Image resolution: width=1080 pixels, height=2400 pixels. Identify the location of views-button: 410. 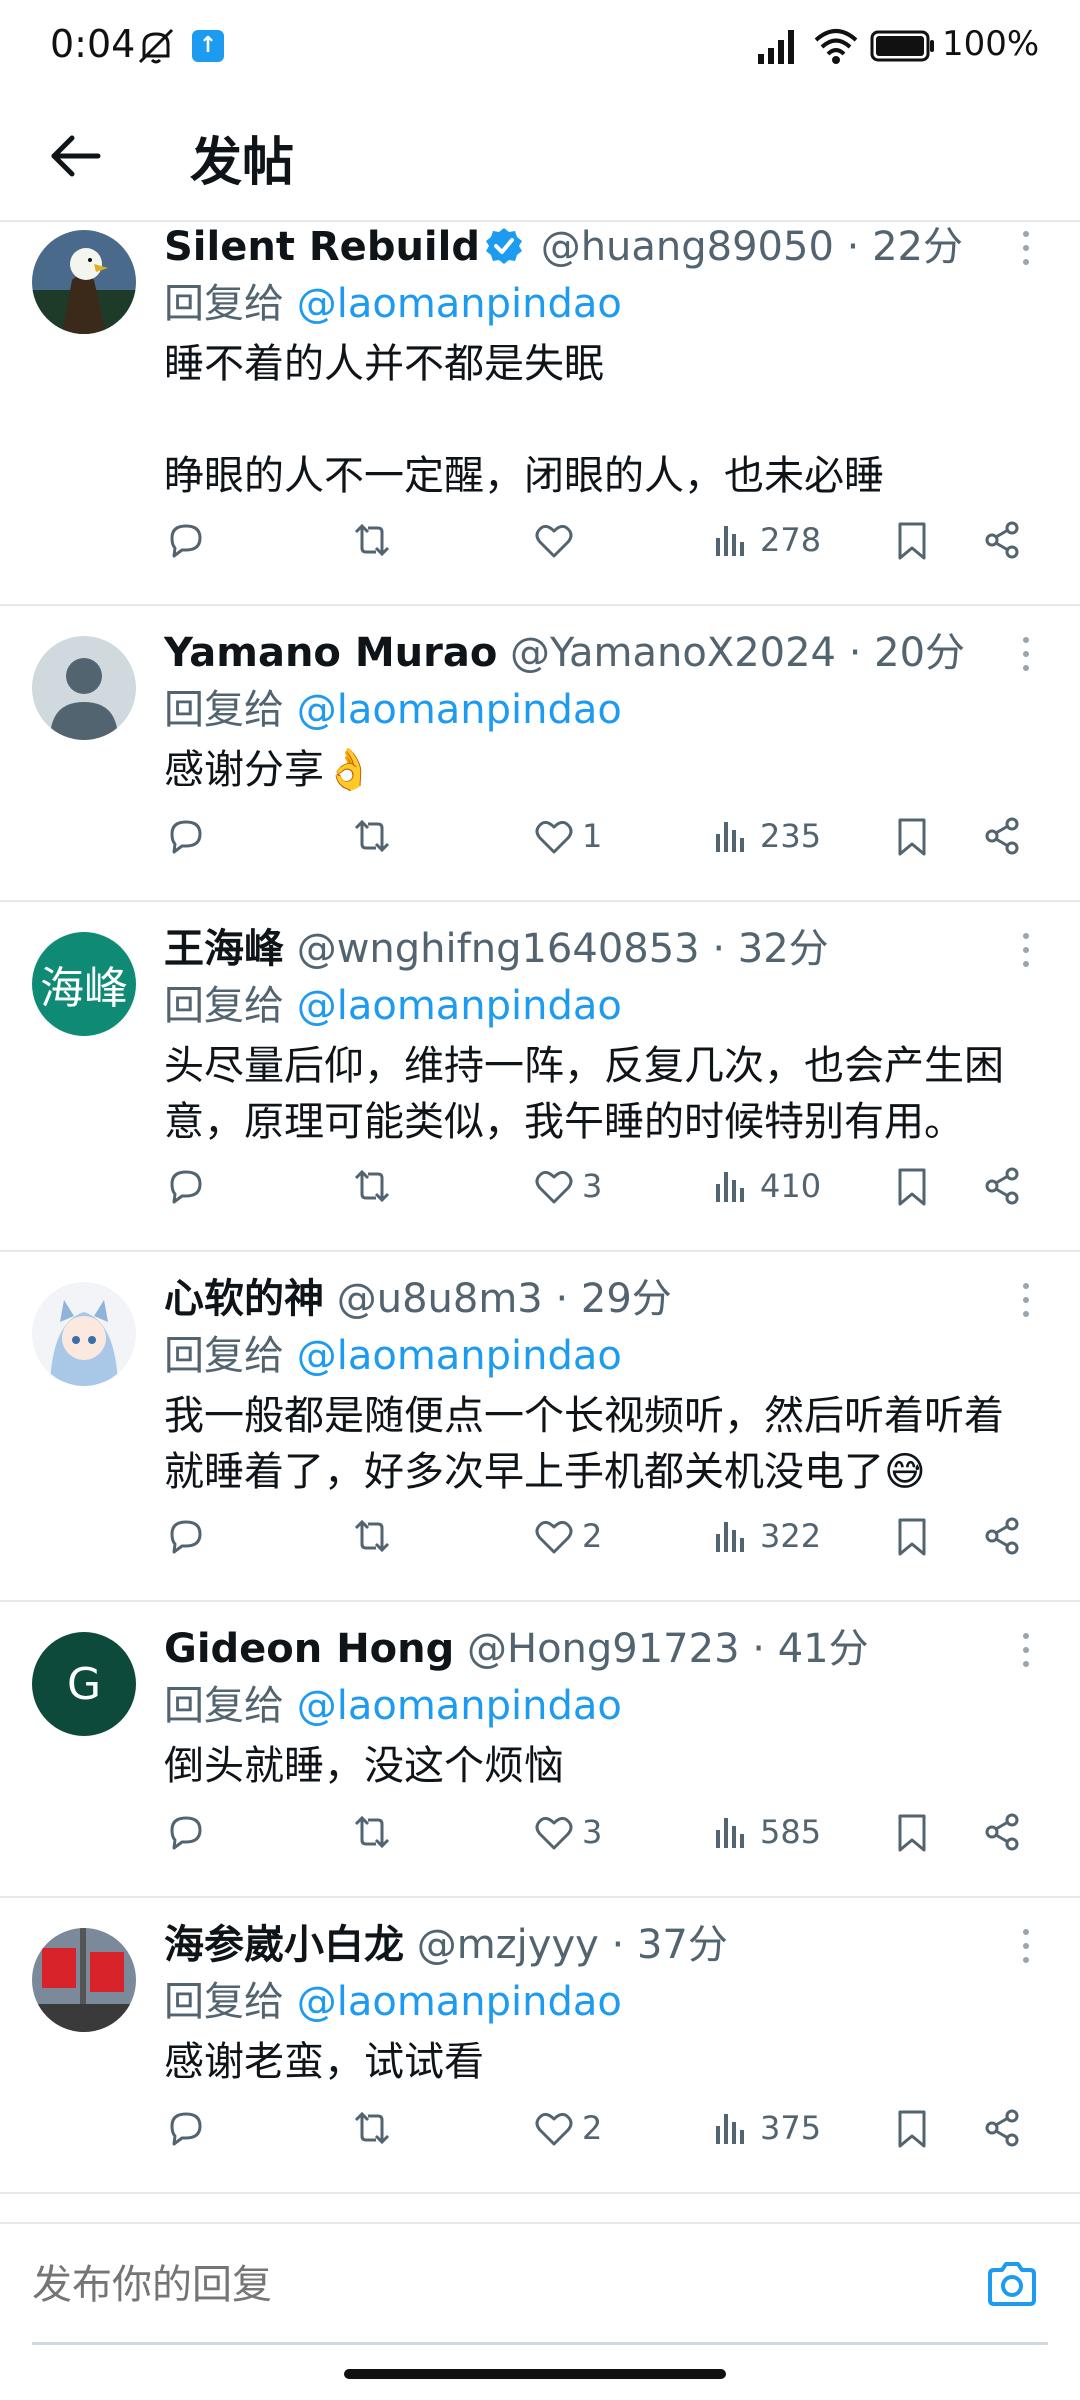
(765, 1186).